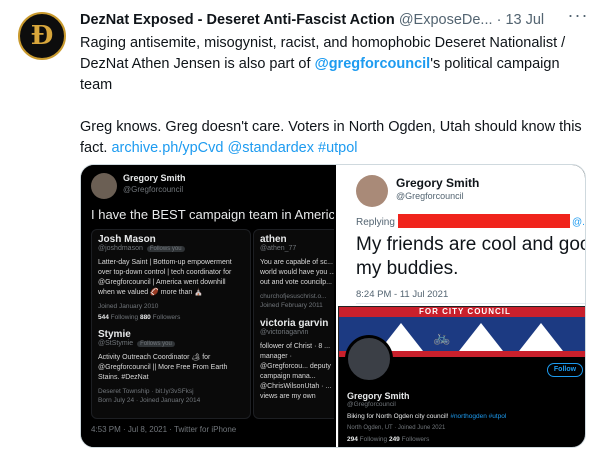  I want to click on follow-button: Follow, so click(565, 370).